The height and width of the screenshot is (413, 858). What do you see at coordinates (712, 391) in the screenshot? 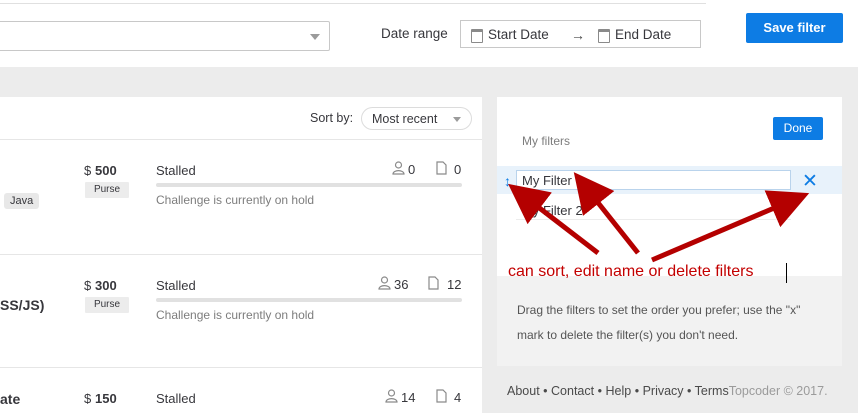
I see `footer-link-terms: Terms` at bounding box center [712, 391].